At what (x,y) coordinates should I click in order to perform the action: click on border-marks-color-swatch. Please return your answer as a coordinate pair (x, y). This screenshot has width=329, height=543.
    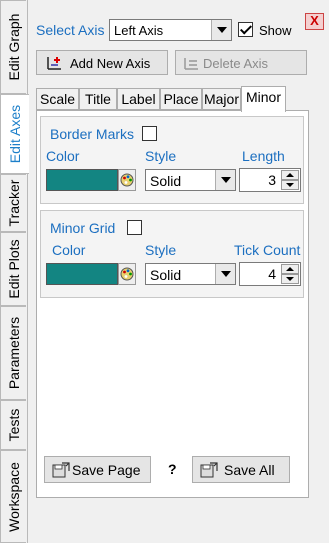
    Looking at the image, I should click on (82, 180).